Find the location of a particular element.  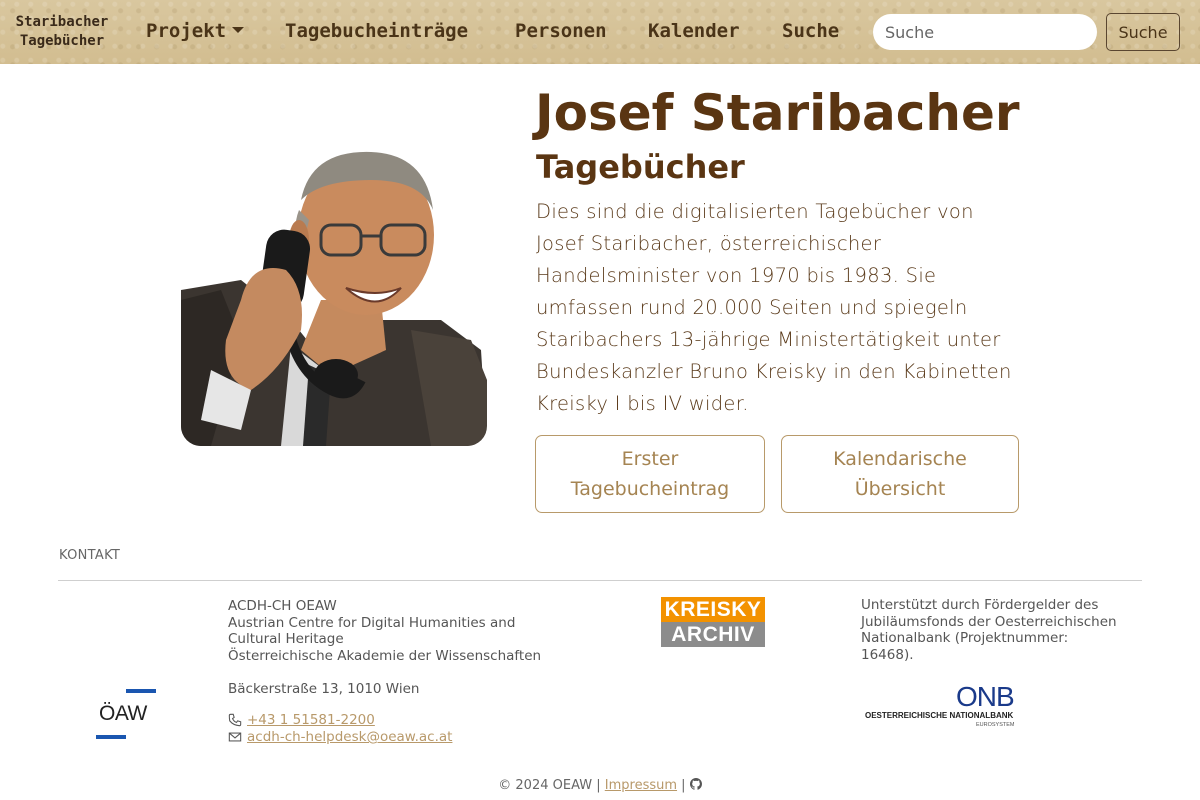

caret-down-icon is located at coordinates (238, 30).